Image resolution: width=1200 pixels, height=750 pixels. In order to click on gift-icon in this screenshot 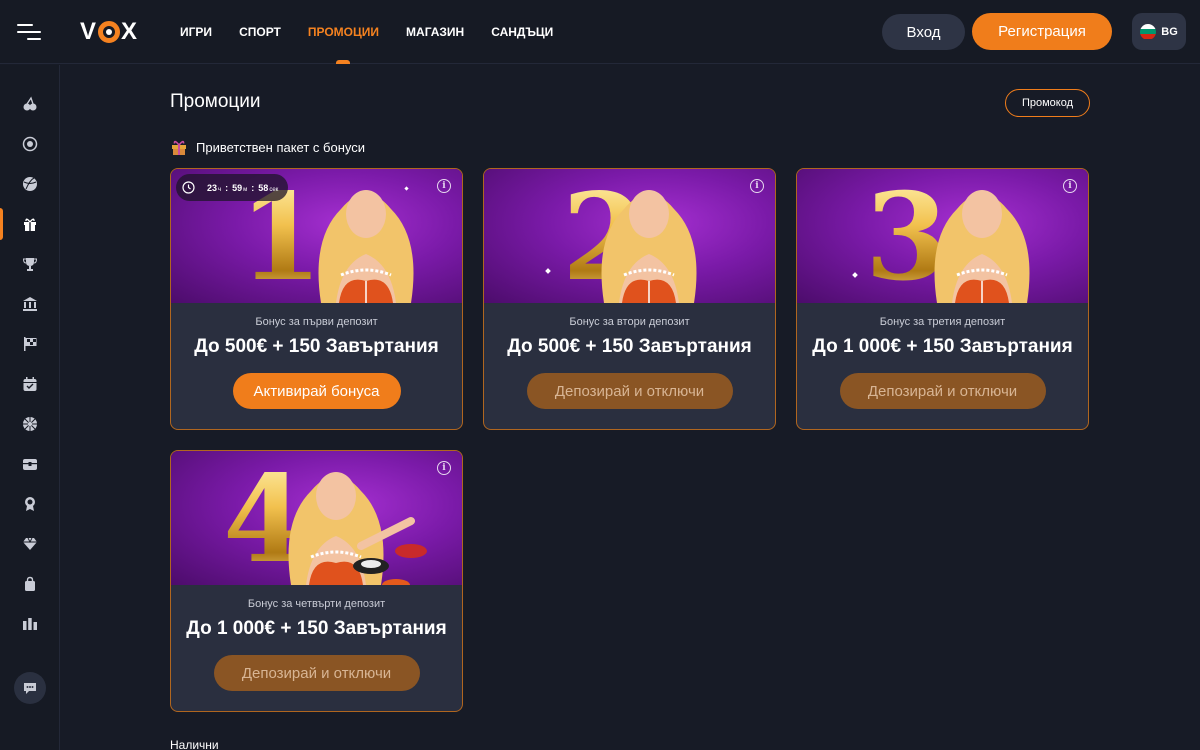, I will do `click(30, 224)`.